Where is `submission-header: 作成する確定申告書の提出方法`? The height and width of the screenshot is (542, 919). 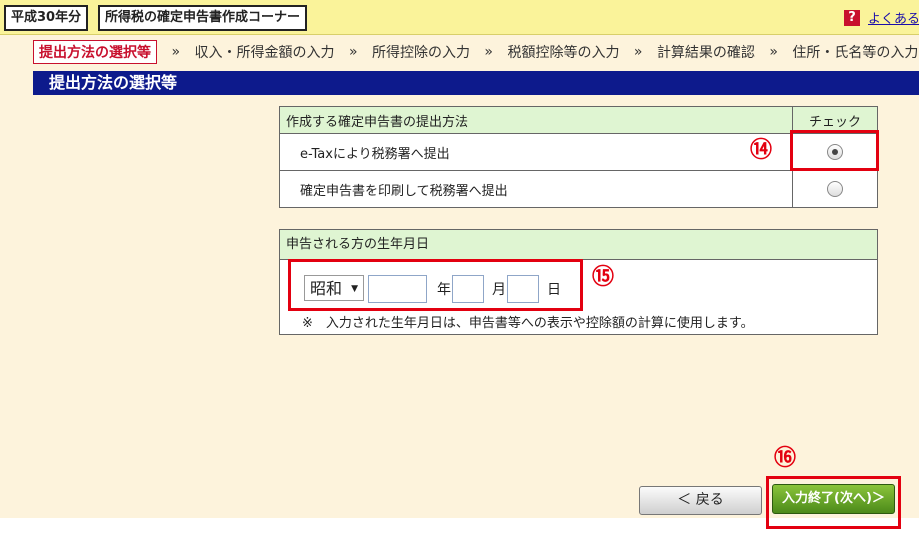 submission-header: 作成する確定申告書の提出方法 is located at coordinates (536, 120).